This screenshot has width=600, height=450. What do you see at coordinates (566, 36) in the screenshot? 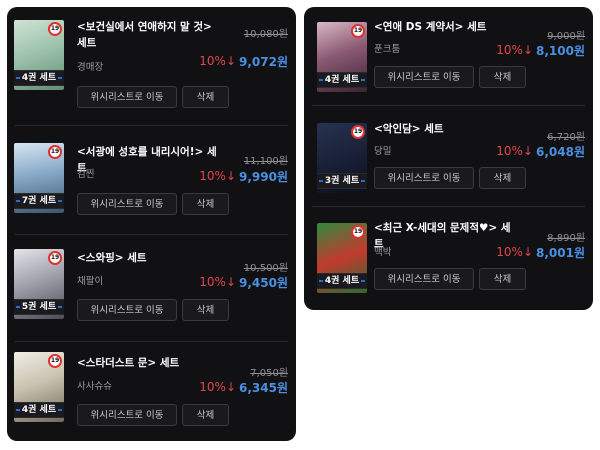
I see `original-price: 9,000원` at bounding box center [566, 36].